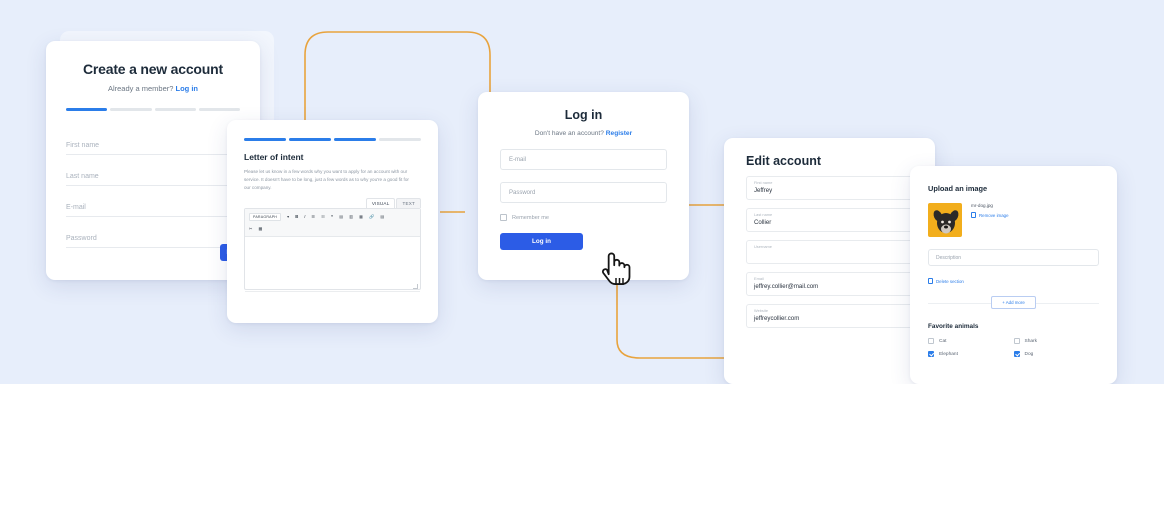 Image resolution: width=1164 pixels, height=529 pixels. I want to click on edit-email-label: Email, so click(759, 278).